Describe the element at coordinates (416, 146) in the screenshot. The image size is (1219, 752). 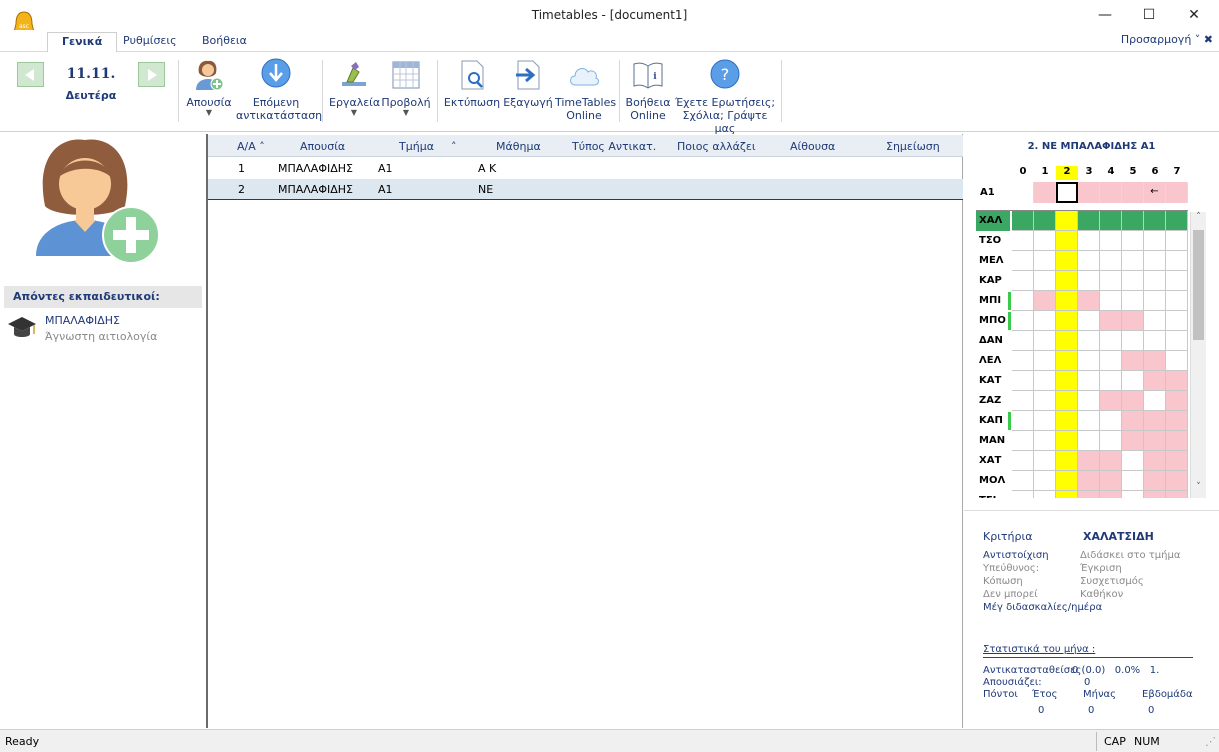
I see `col-class: Τμήμα` at that location.